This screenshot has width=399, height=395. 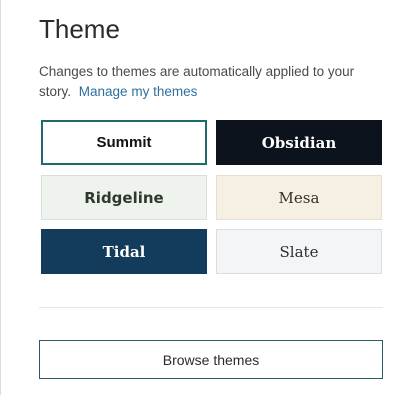 I want to click on theme-tile-slate: Slate, so click(x=299, y=251).